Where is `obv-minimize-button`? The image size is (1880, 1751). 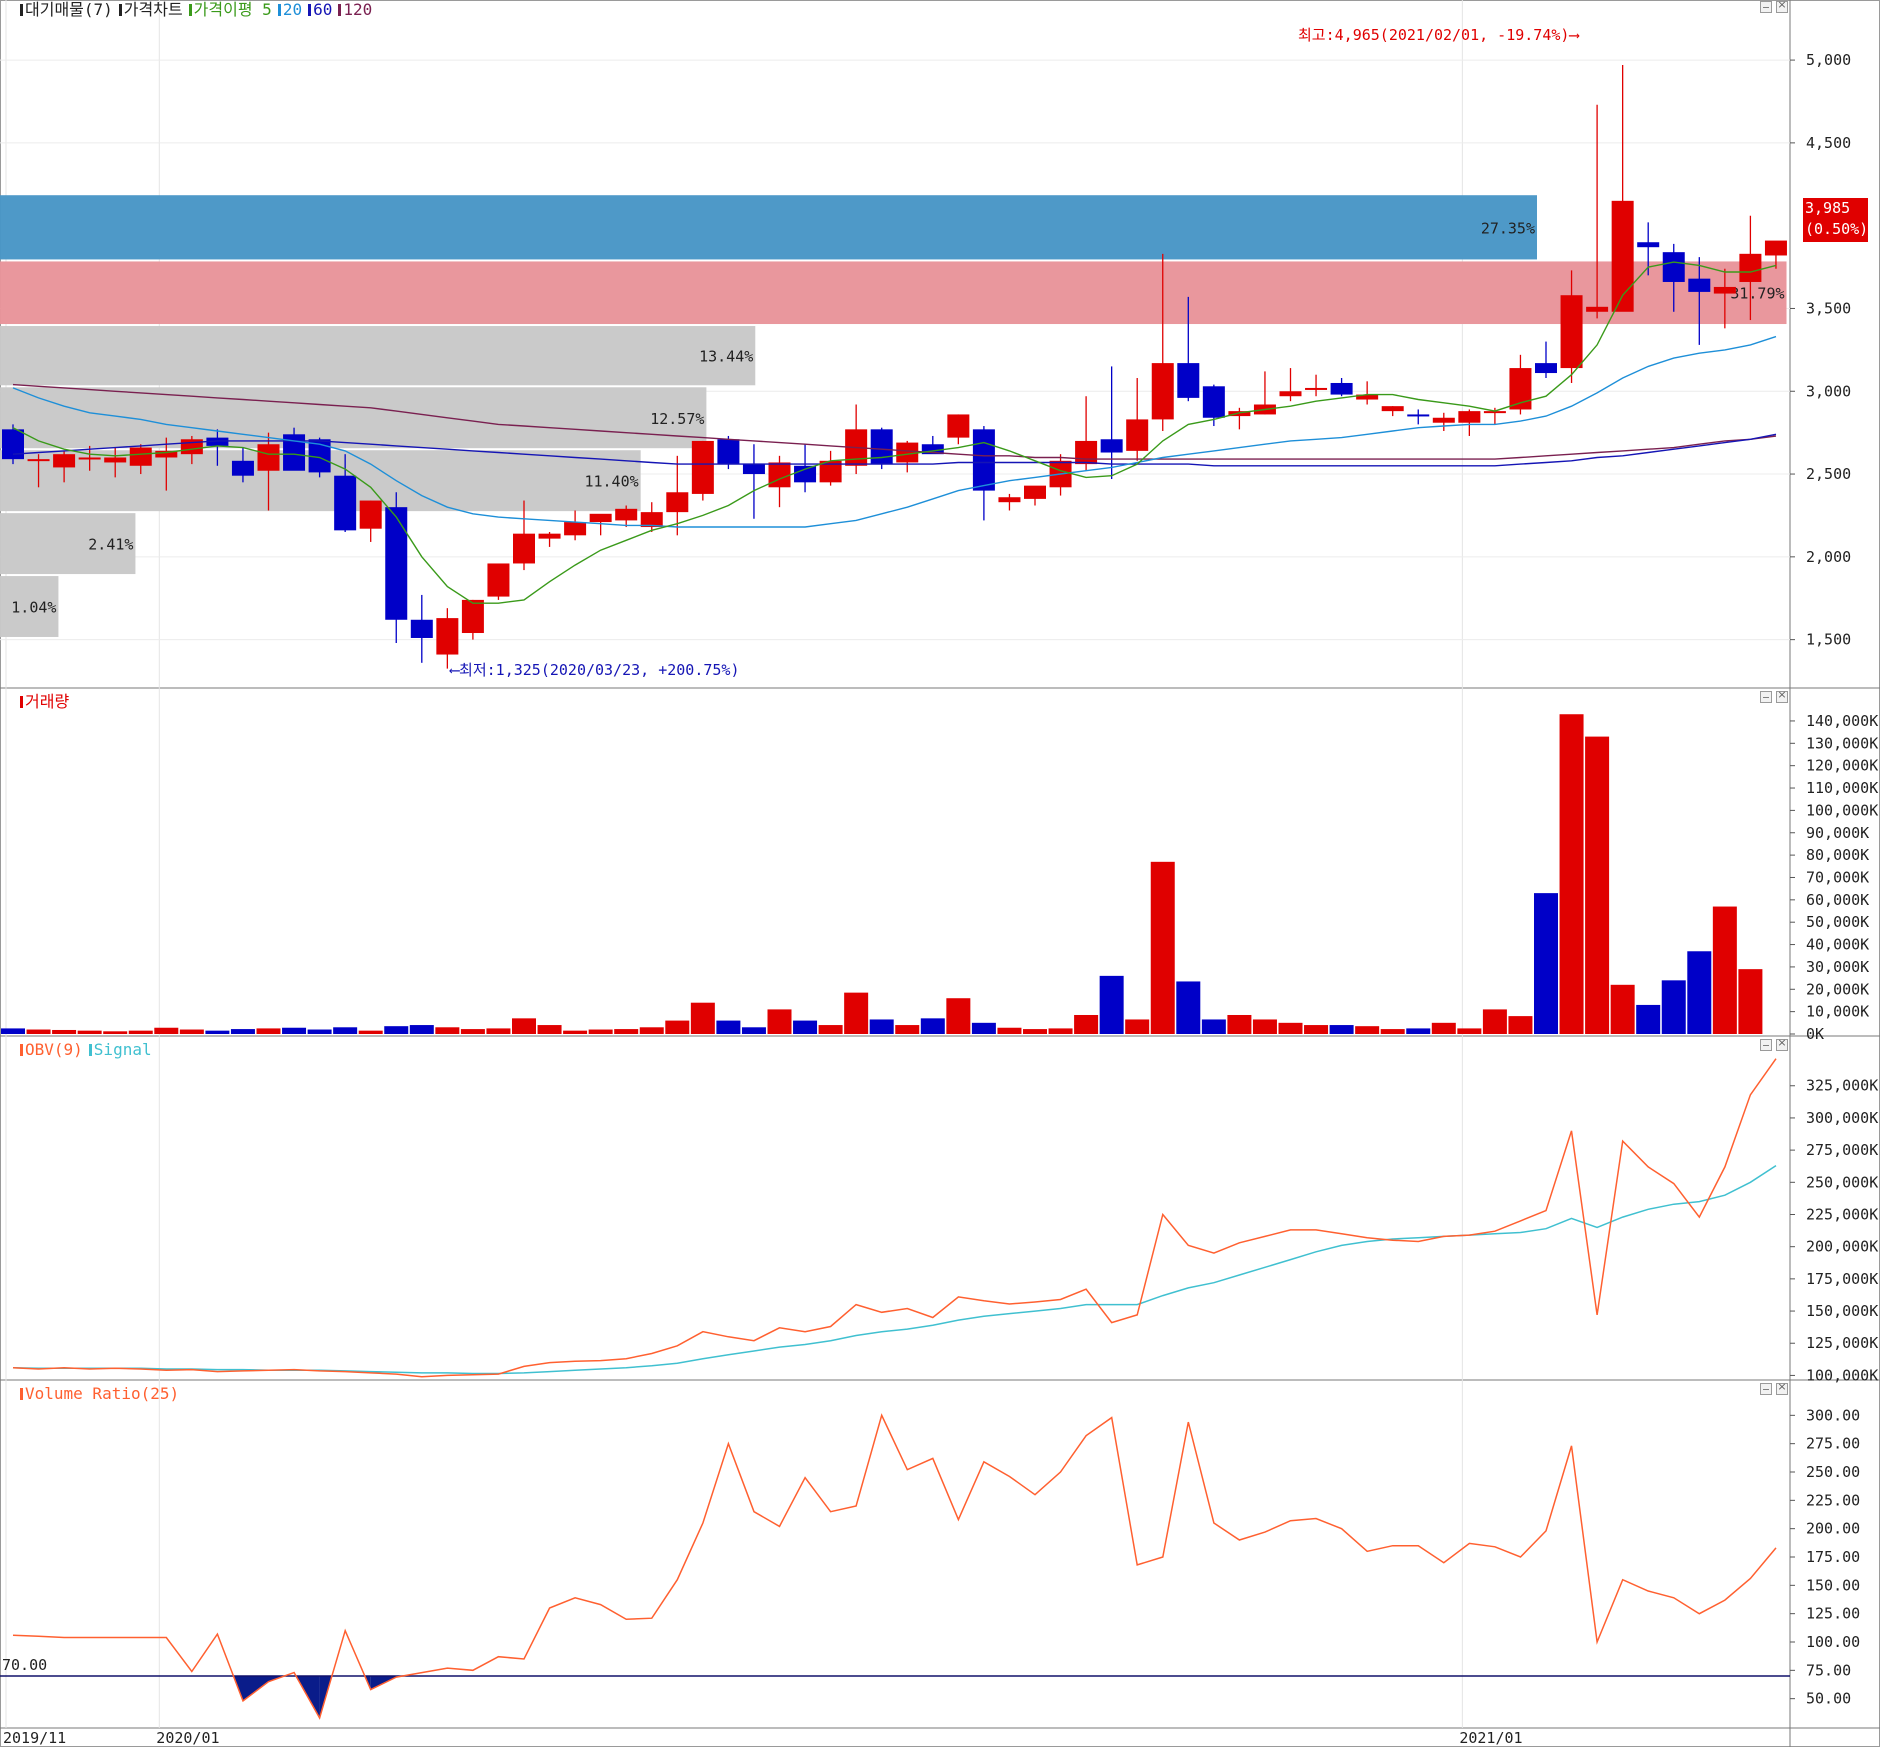 obv-minimize-button is located at coordinates (1766, 1045).